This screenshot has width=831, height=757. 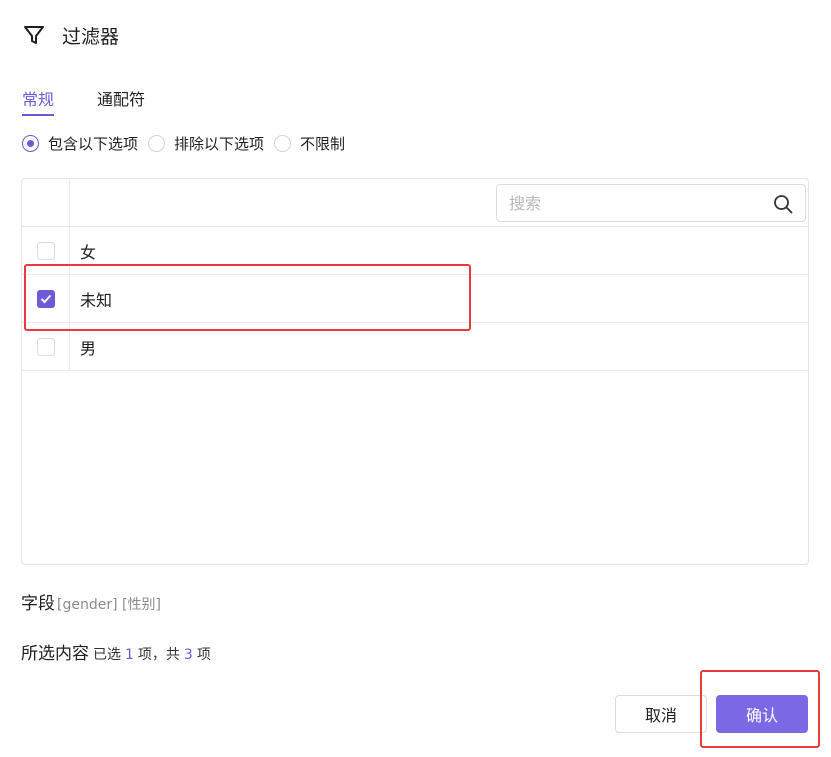 I want to click on filter-icon, so click(x=34, y=35).